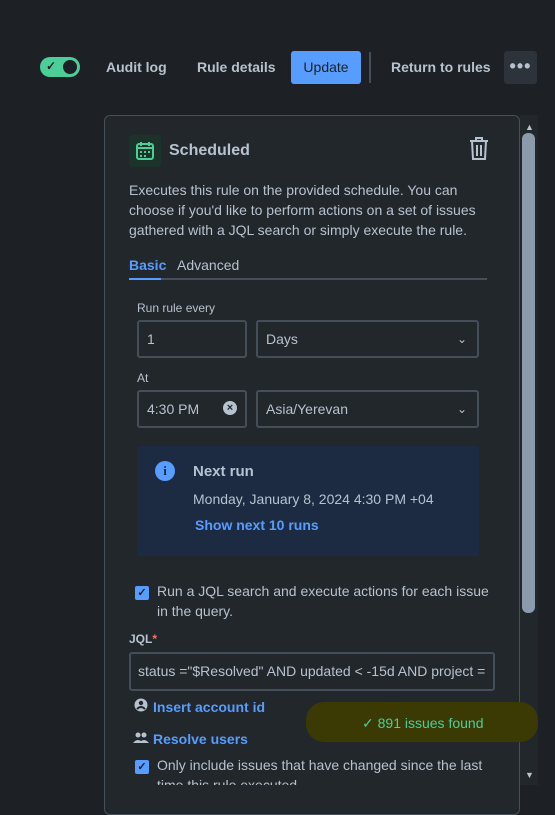  I want to click on scroll-down-arrow-icon: ▼, so click(529, 775).